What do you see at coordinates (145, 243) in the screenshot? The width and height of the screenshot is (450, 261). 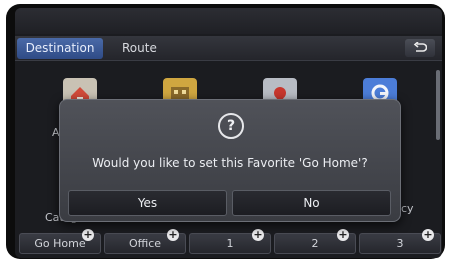 I see `favorite-label: Office` at bounding box center [145, 243].